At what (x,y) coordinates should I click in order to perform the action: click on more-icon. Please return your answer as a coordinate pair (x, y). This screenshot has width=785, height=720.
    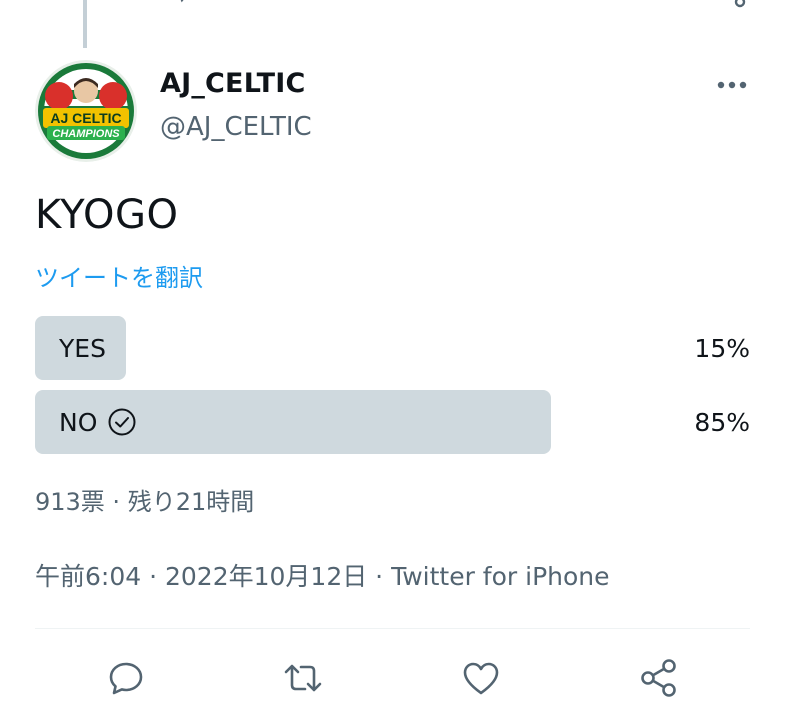
    Looking at the image, I should click on (732, 85).